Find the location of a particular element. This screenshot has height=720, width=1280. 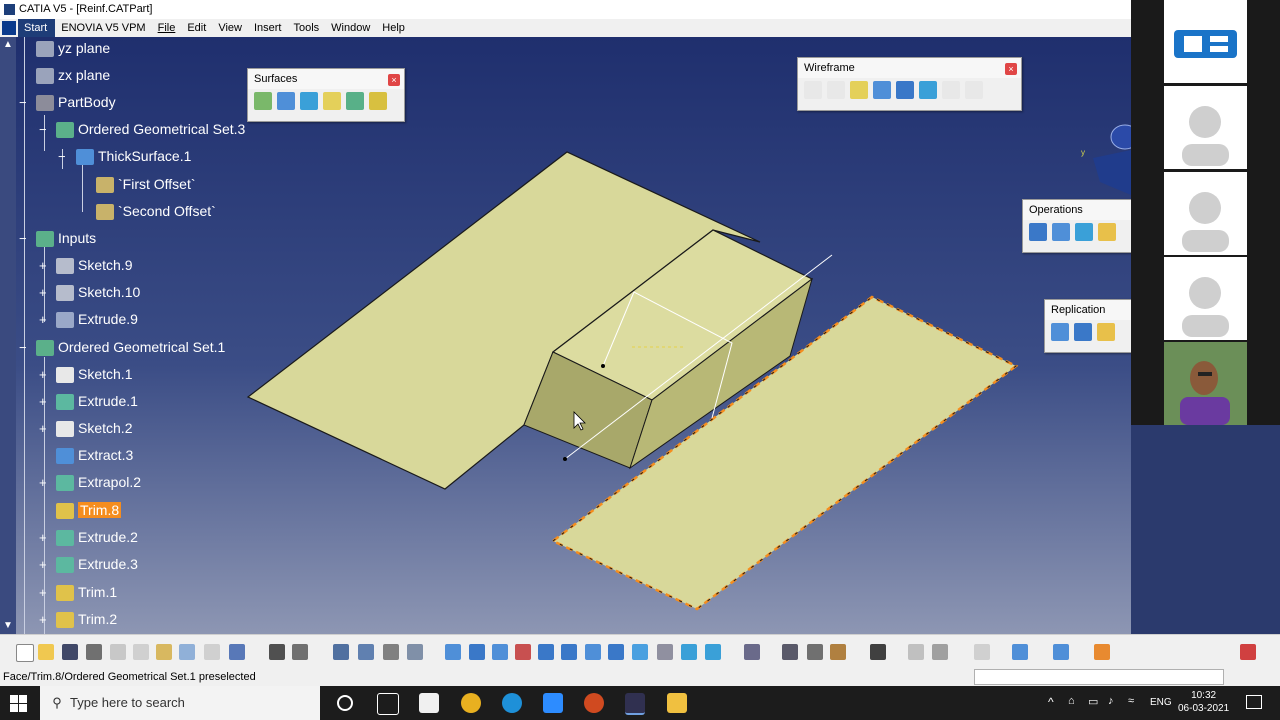

menu-help: Help is located at coordinates (393, 28).